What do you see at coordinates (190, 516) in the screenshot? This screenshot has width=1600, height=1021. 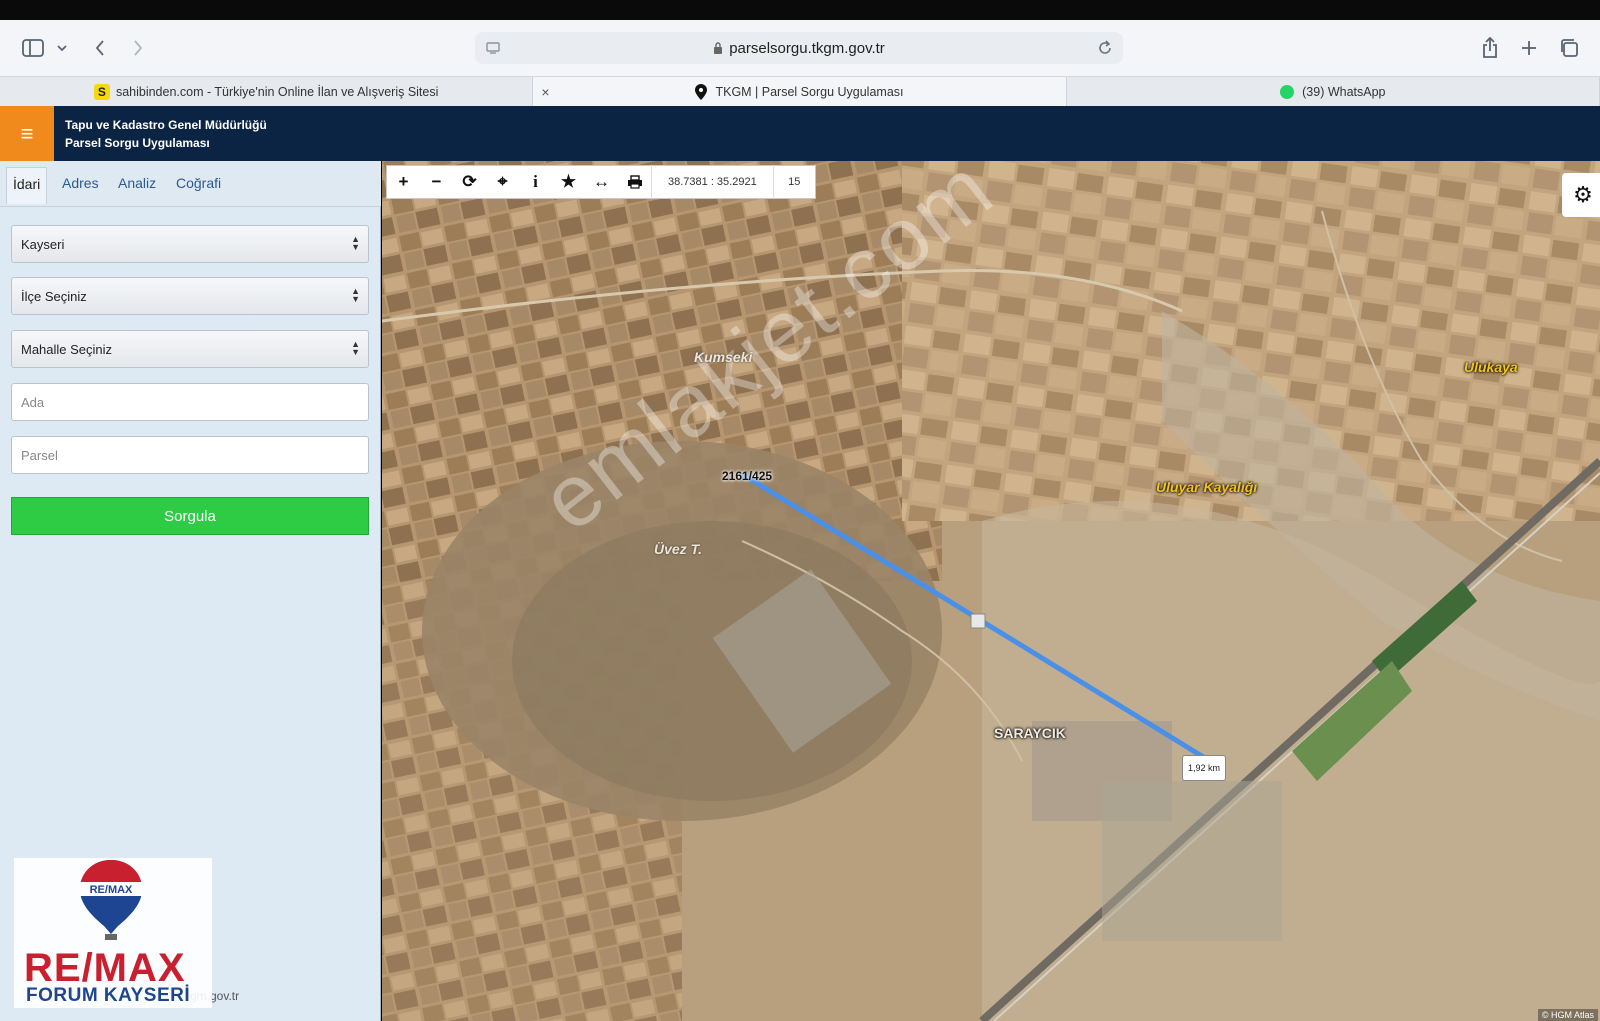 I see `sorgula-button: Sorgula` at bounding box center [190, 516].